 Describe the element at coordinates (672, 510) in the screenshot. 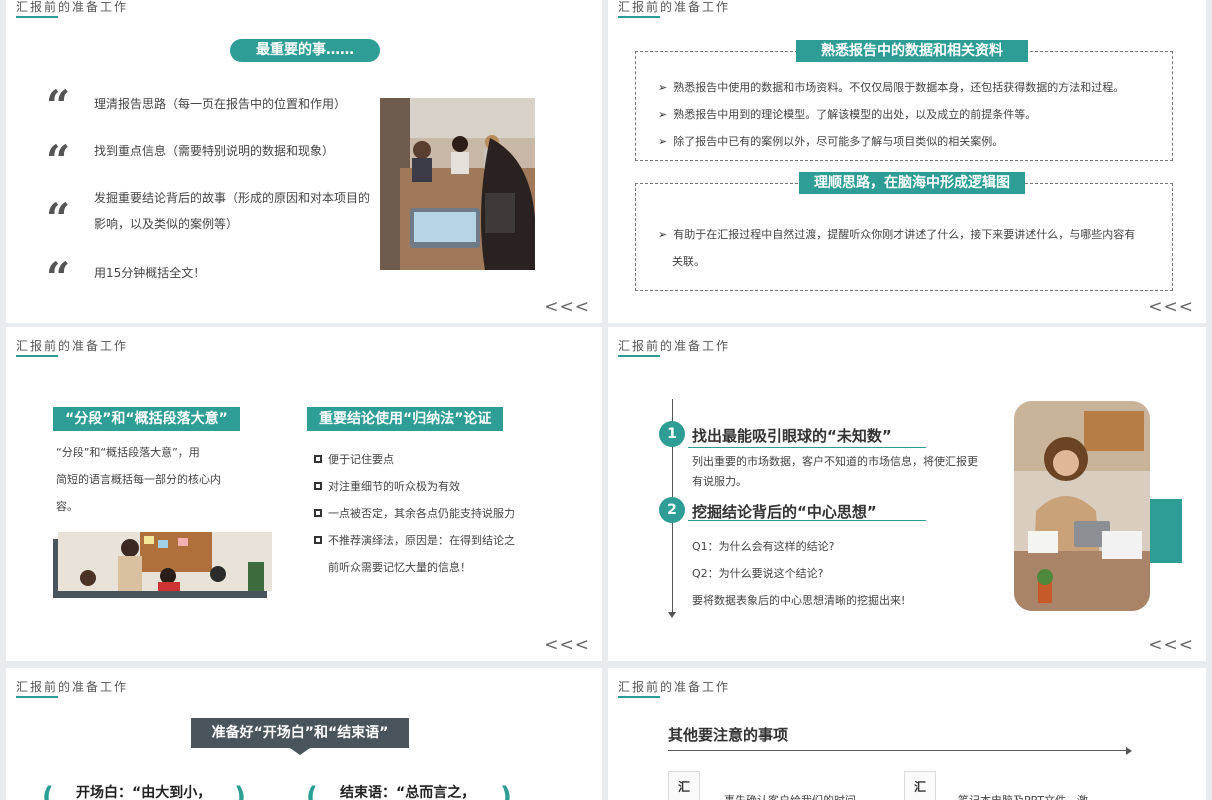

I see `step-number: 2` at that location.